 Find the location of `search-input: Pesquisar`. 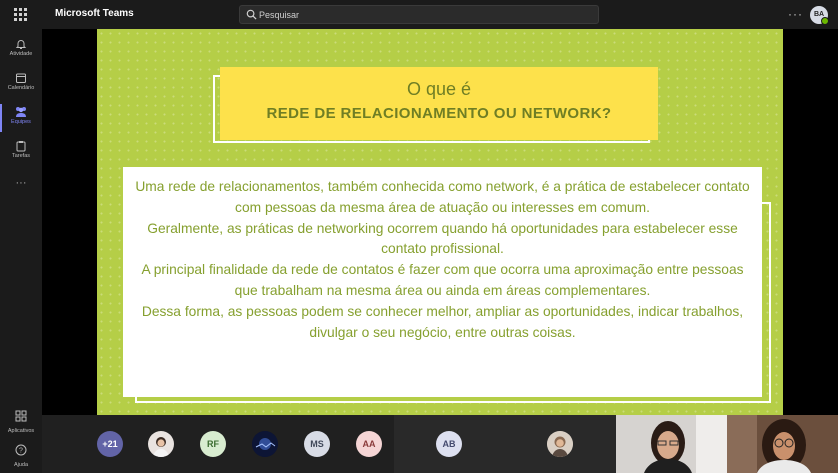

search-input: Pesquisar is located at coordinates (419, 14).